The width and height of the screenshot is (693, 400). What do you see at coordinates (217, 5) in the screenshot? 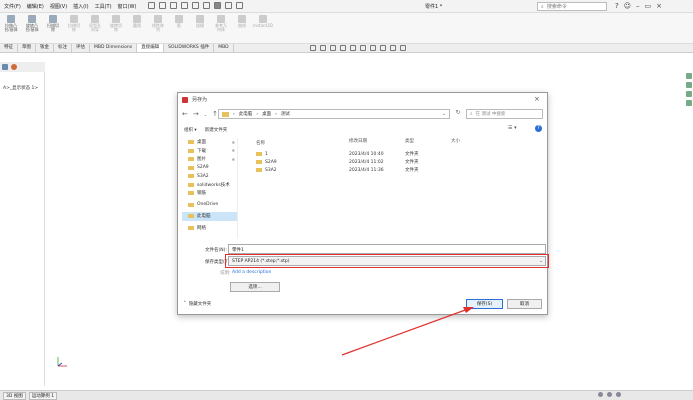
I see `select-pointer-icon` at bounding box center [217, 5].